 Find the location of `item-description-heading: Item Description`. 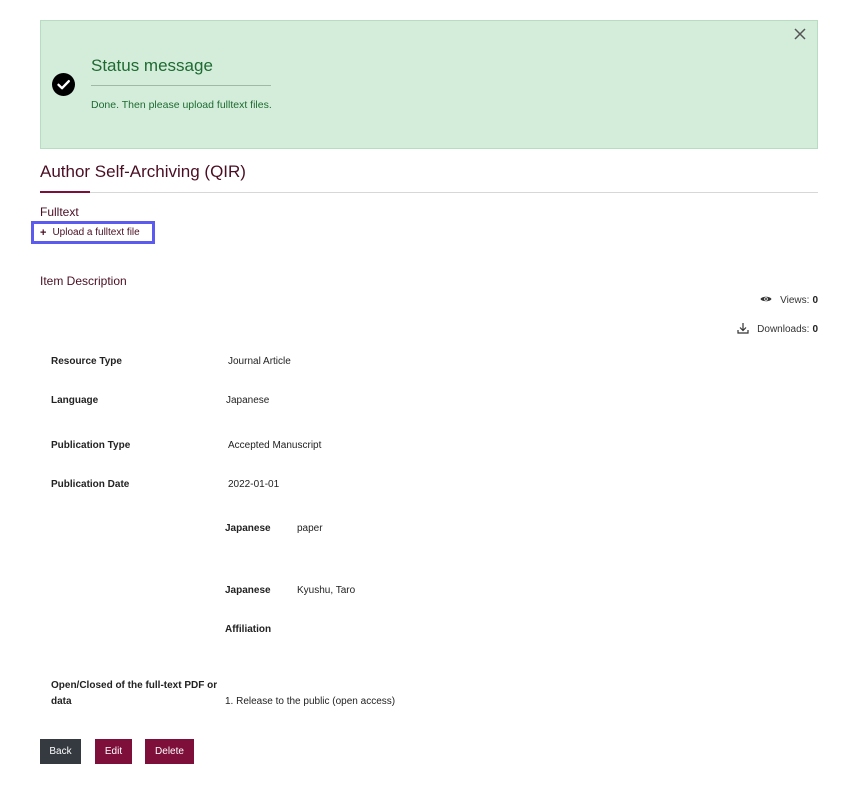

item-description-heading: Item Description is located at coordinates (83, 281).